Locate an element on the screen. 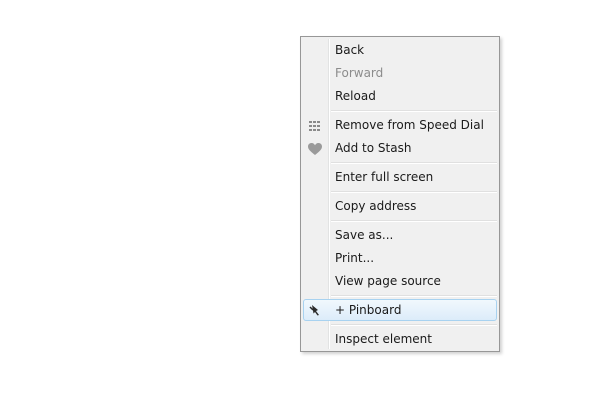  menu-item-label: View page source is located at coordinates (388, 281).